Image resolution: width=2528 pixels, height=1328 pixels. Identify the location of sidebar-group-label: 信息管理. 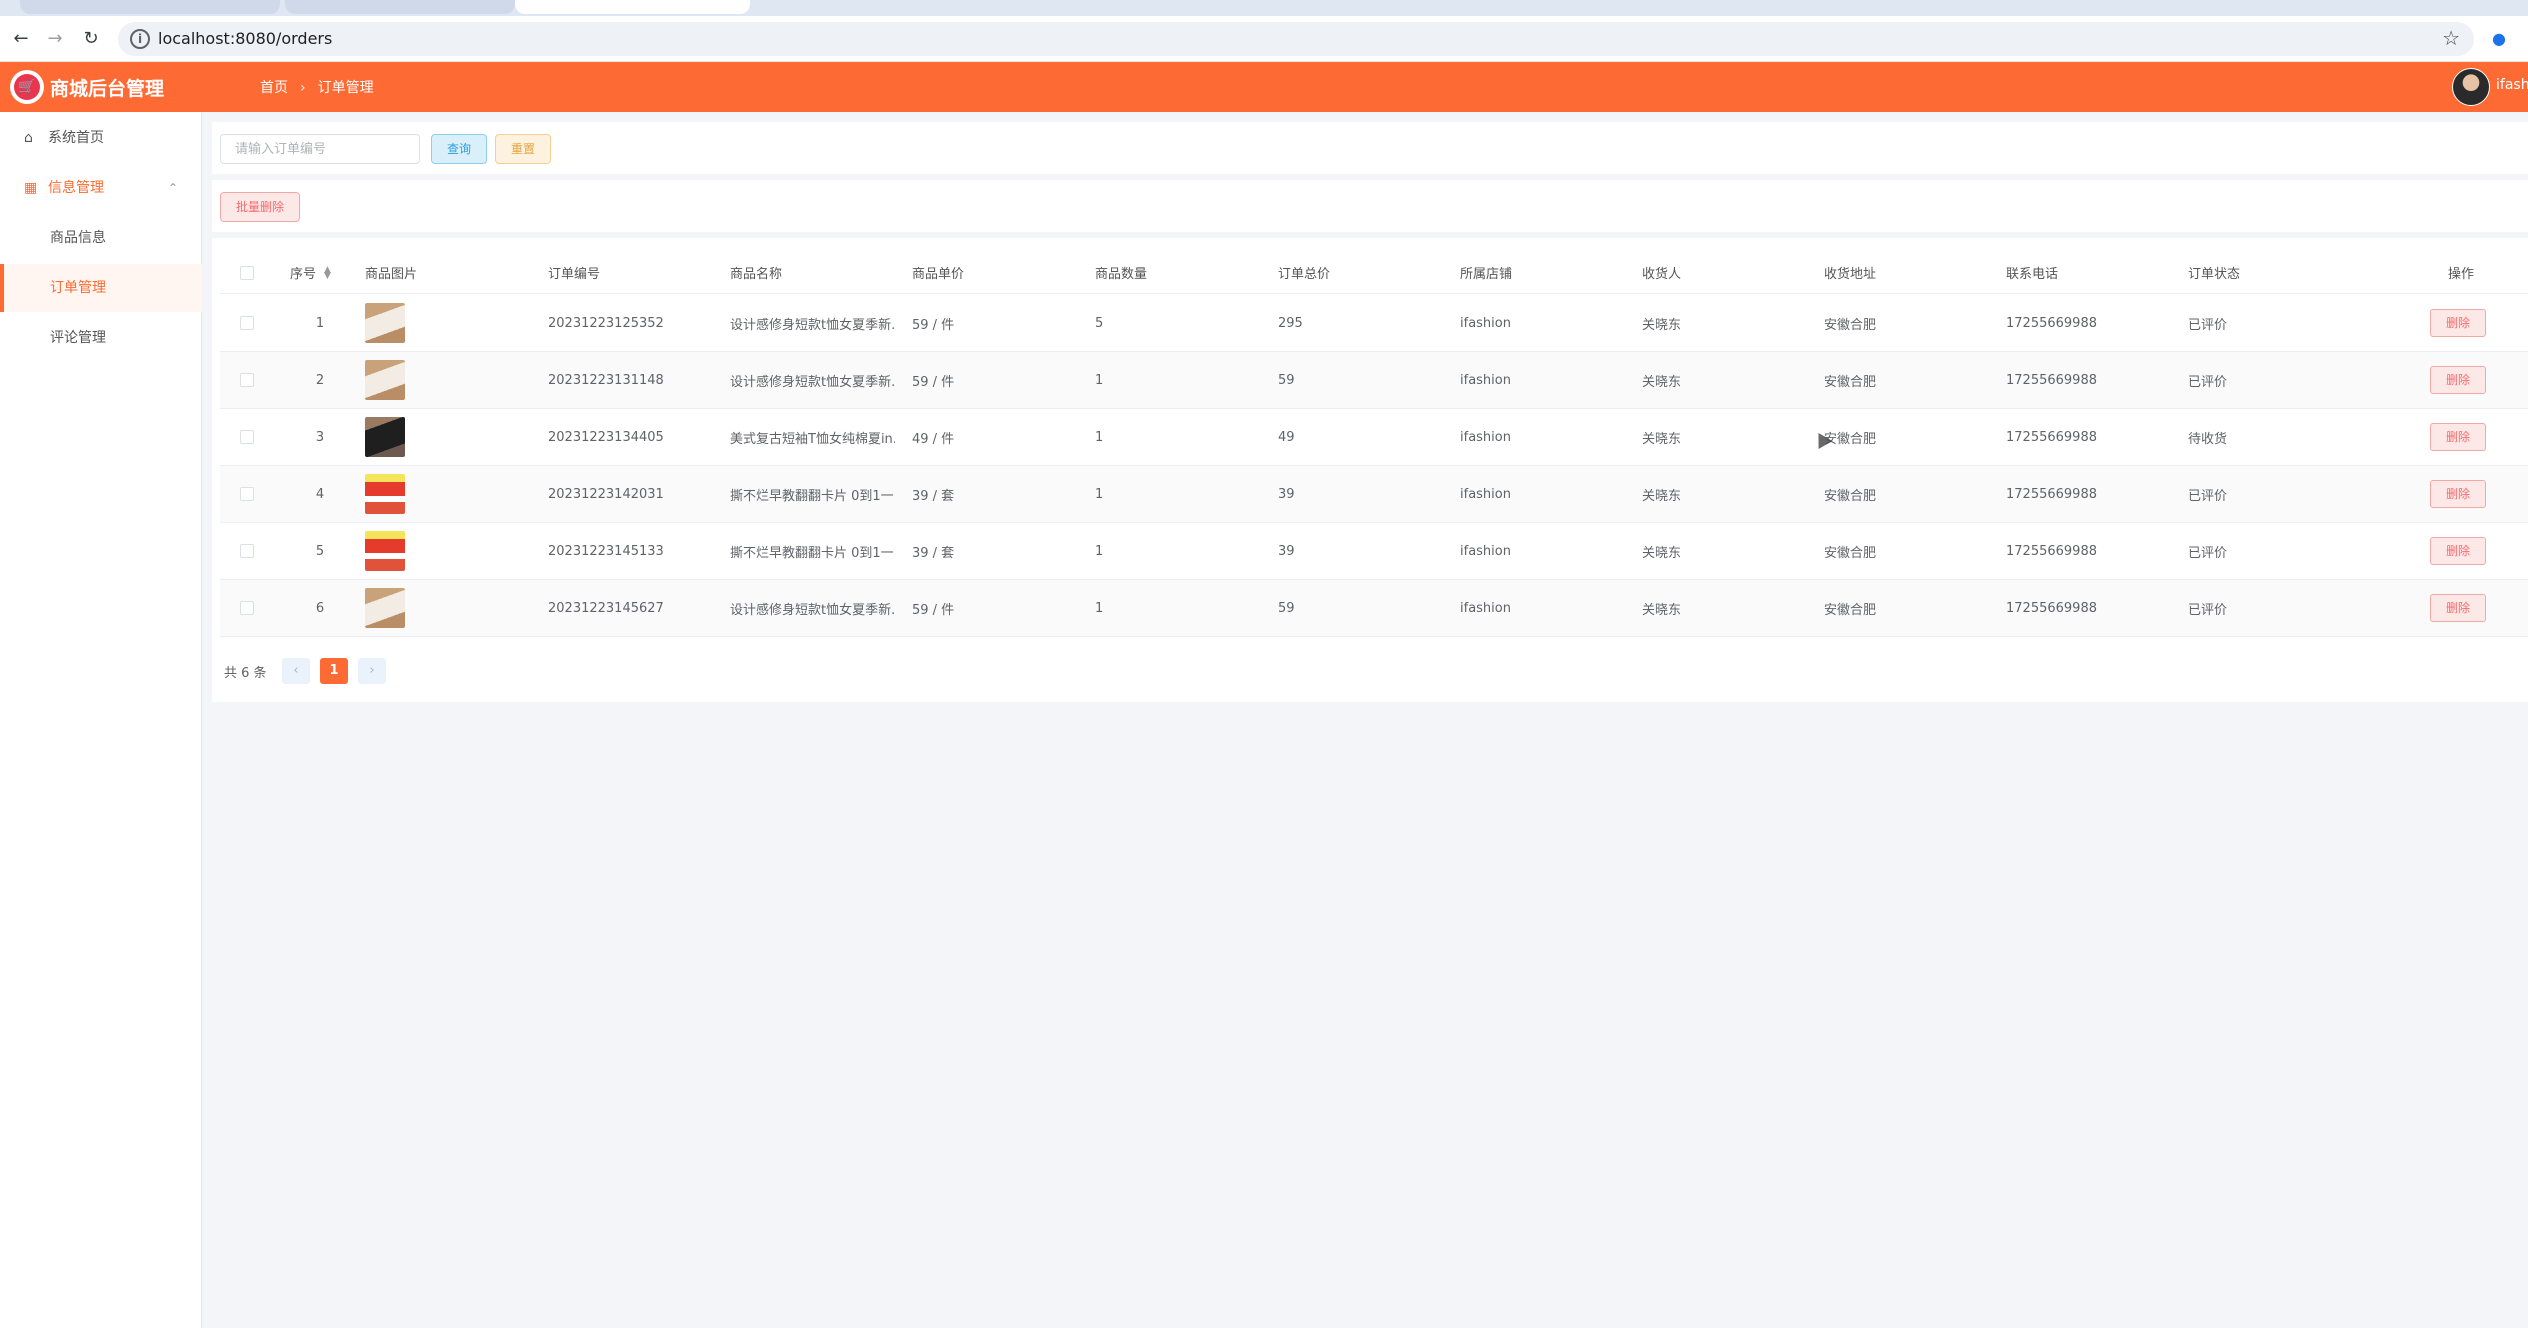
(76, 188).